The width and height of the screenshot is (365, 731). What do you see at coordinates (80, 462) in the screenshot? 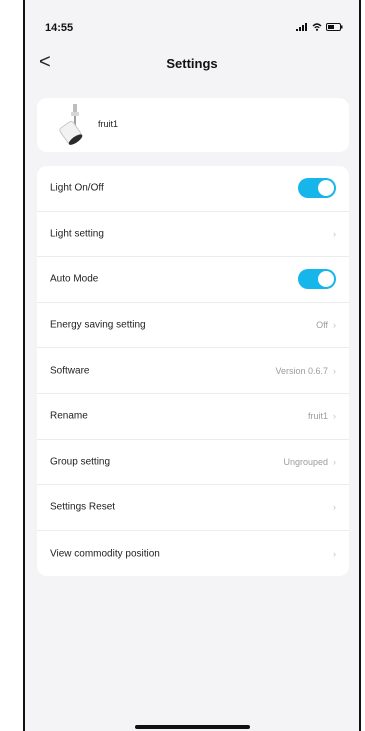
I see `settings-row-label: Group setting` at bounding box center [80, 462].